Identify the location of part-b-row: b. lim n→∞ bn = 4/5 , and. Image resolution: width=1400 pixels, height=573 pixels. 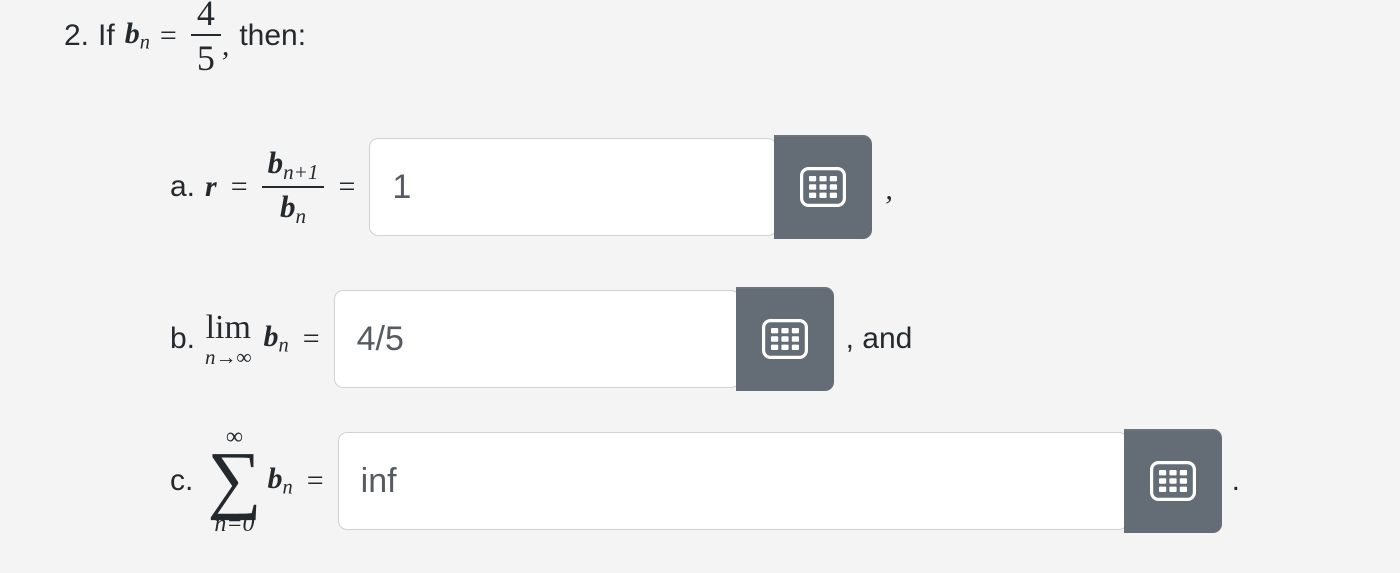
(541, 339).